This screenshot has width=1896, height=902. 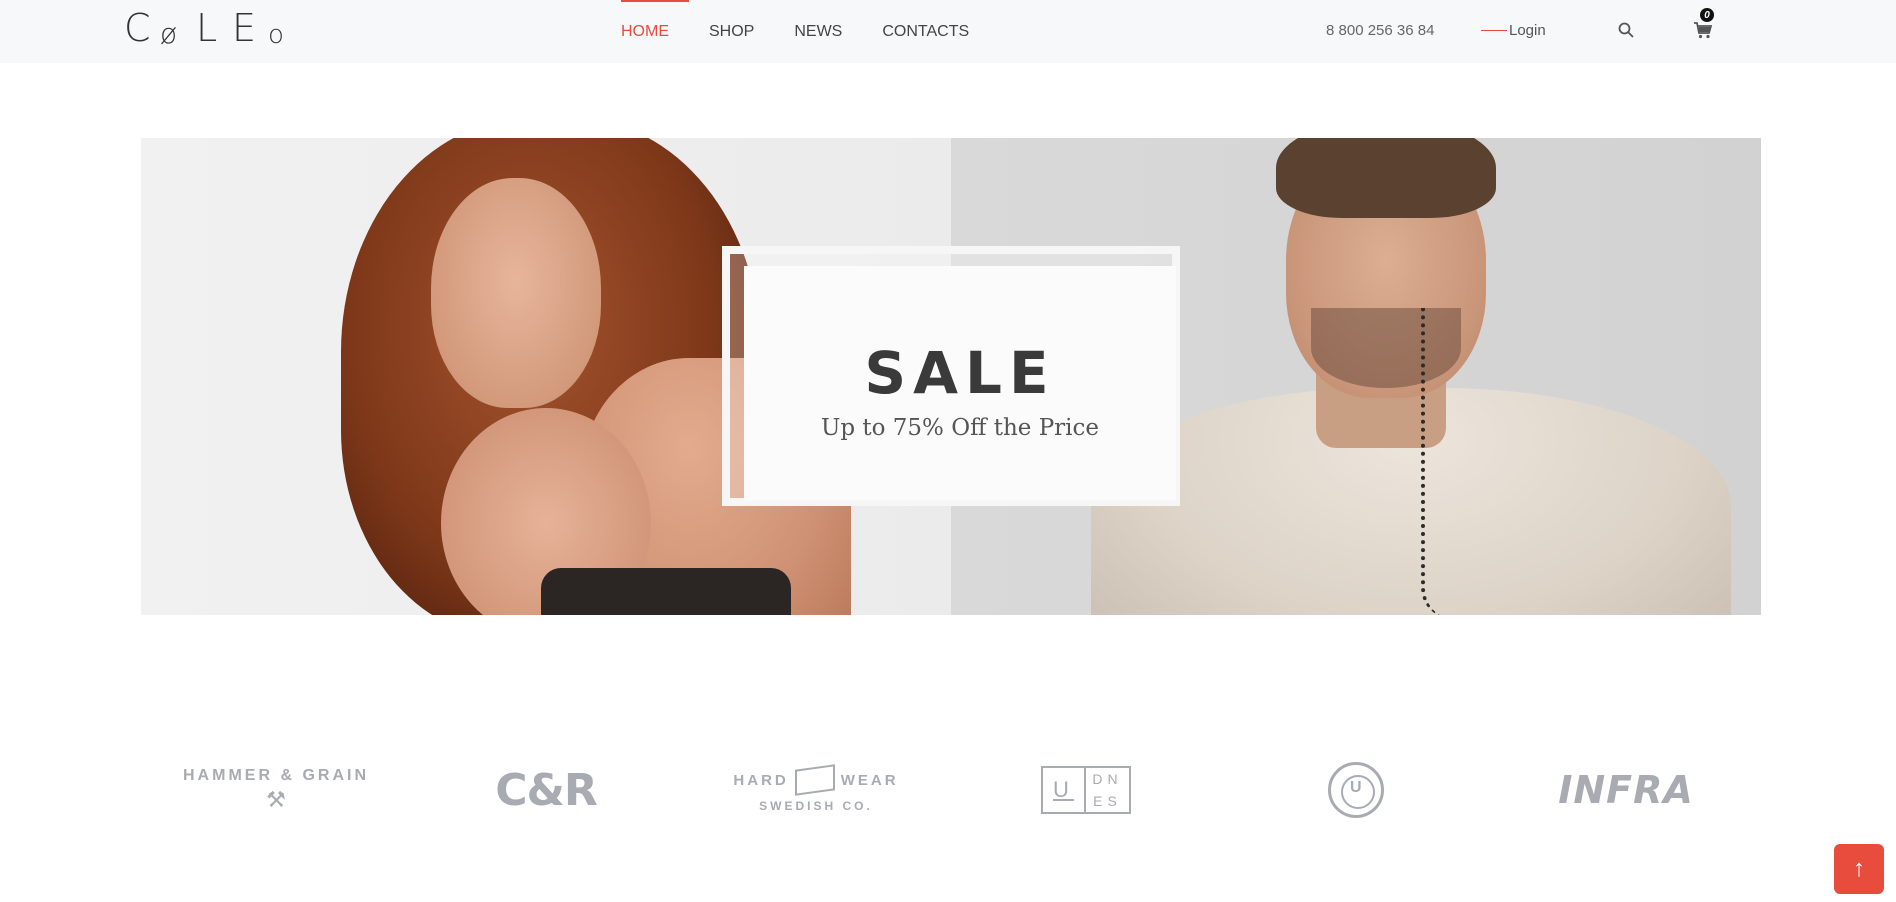 I want to click on site-logo: C ø L E o, so click(x=208, y=28).